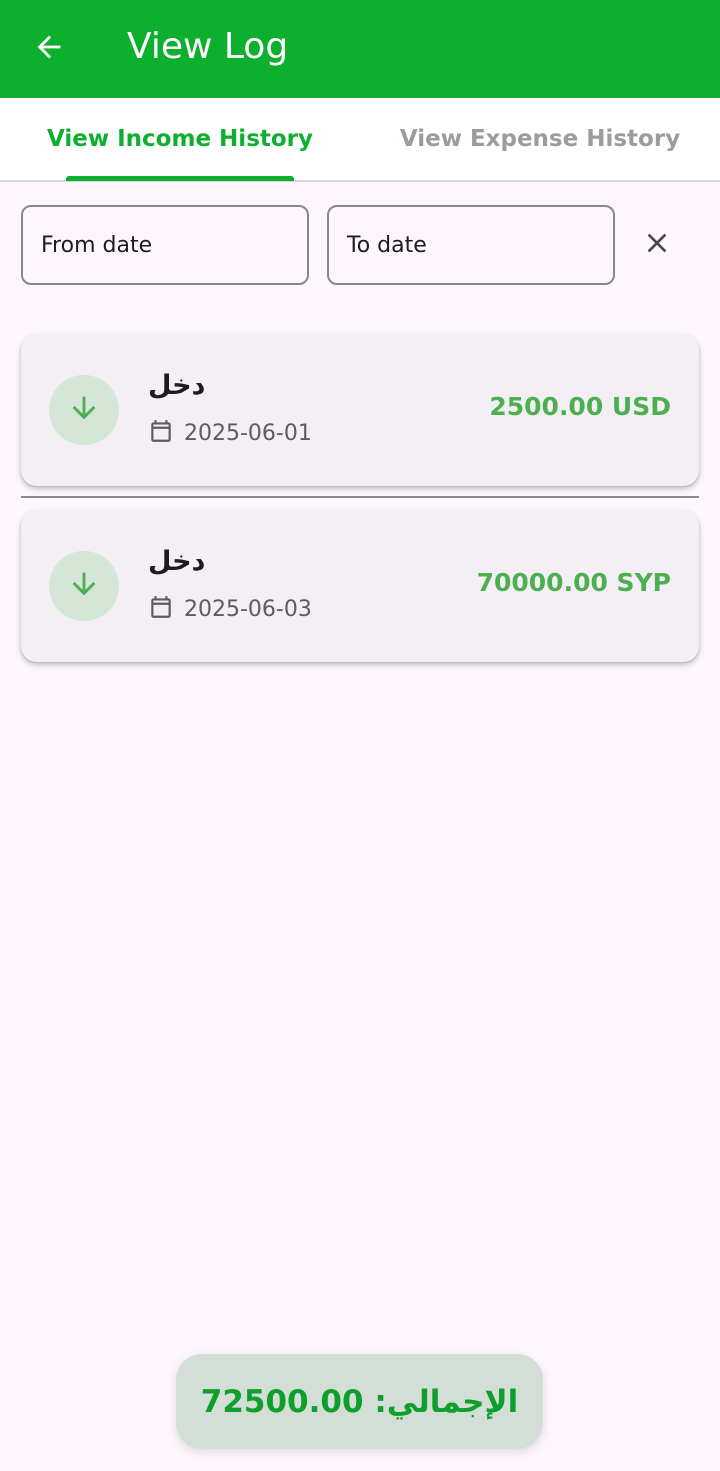 This screenshot has width=720, height=1471. I want to click on transaction-amount: 70000.00 SYP, so click(573, 582).